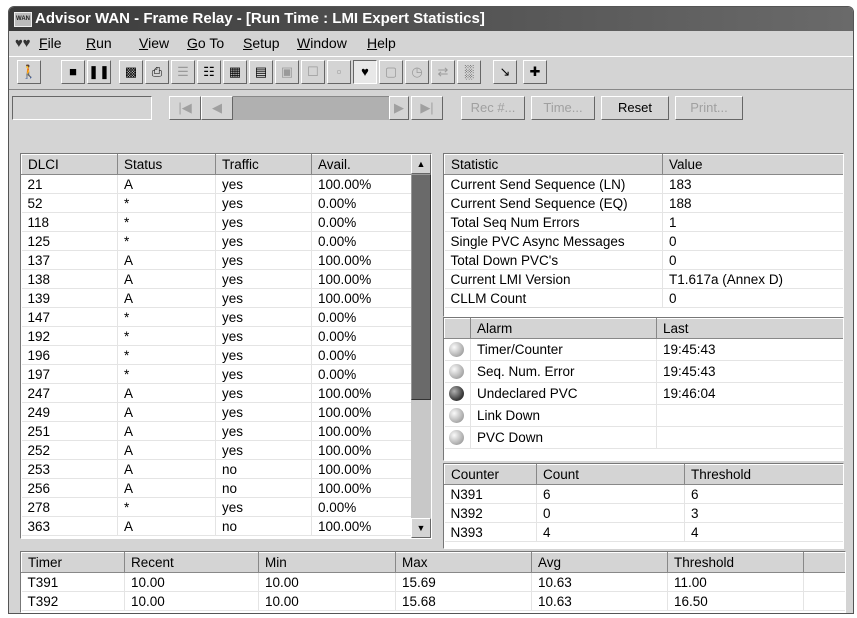 The height and width of the screenshot is (618, 857). What do you see at coordinates (217, 279) in the screenshot?
I see `dlci-row: 138 Ayes 100.00%` at bounding box center [217, 279].